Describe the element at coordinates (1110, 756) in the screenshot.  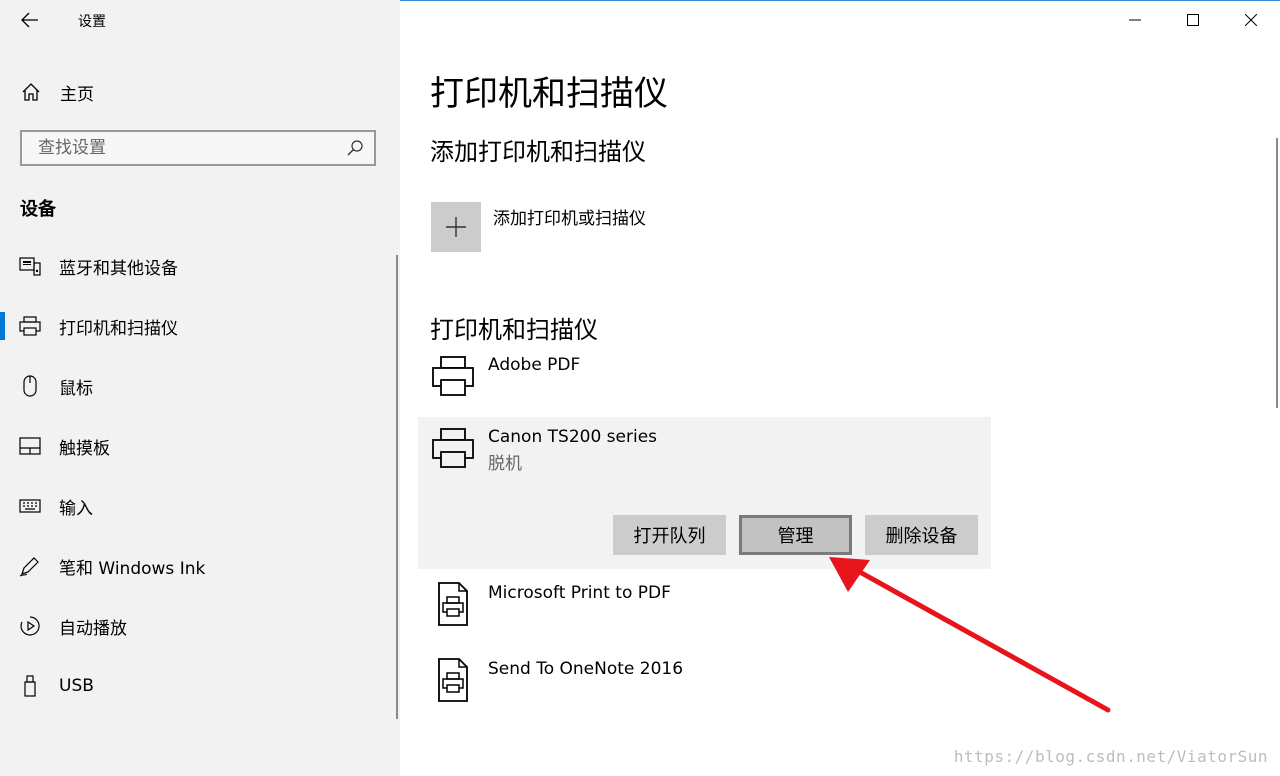
I see `watermark: https://blog.csdn.net/ViatorSun` at that location.